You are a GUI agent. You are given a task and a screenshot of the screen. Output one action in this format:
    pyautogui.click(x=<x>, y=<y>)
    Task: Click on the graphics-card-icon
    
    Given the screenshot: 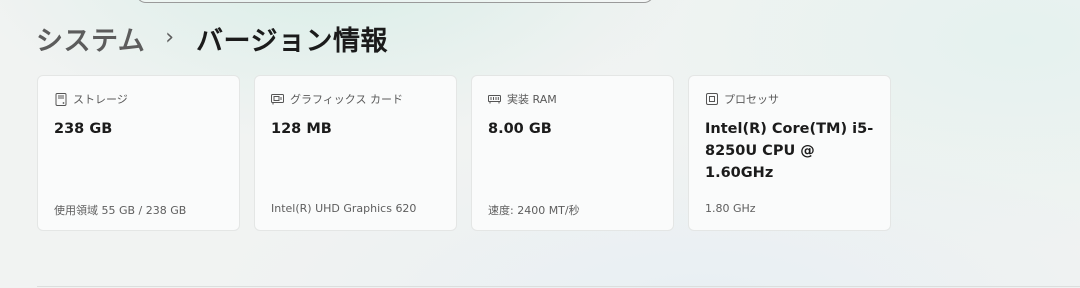 What is the action you would take?
    pyautogui.click(x=277, y=99)
    